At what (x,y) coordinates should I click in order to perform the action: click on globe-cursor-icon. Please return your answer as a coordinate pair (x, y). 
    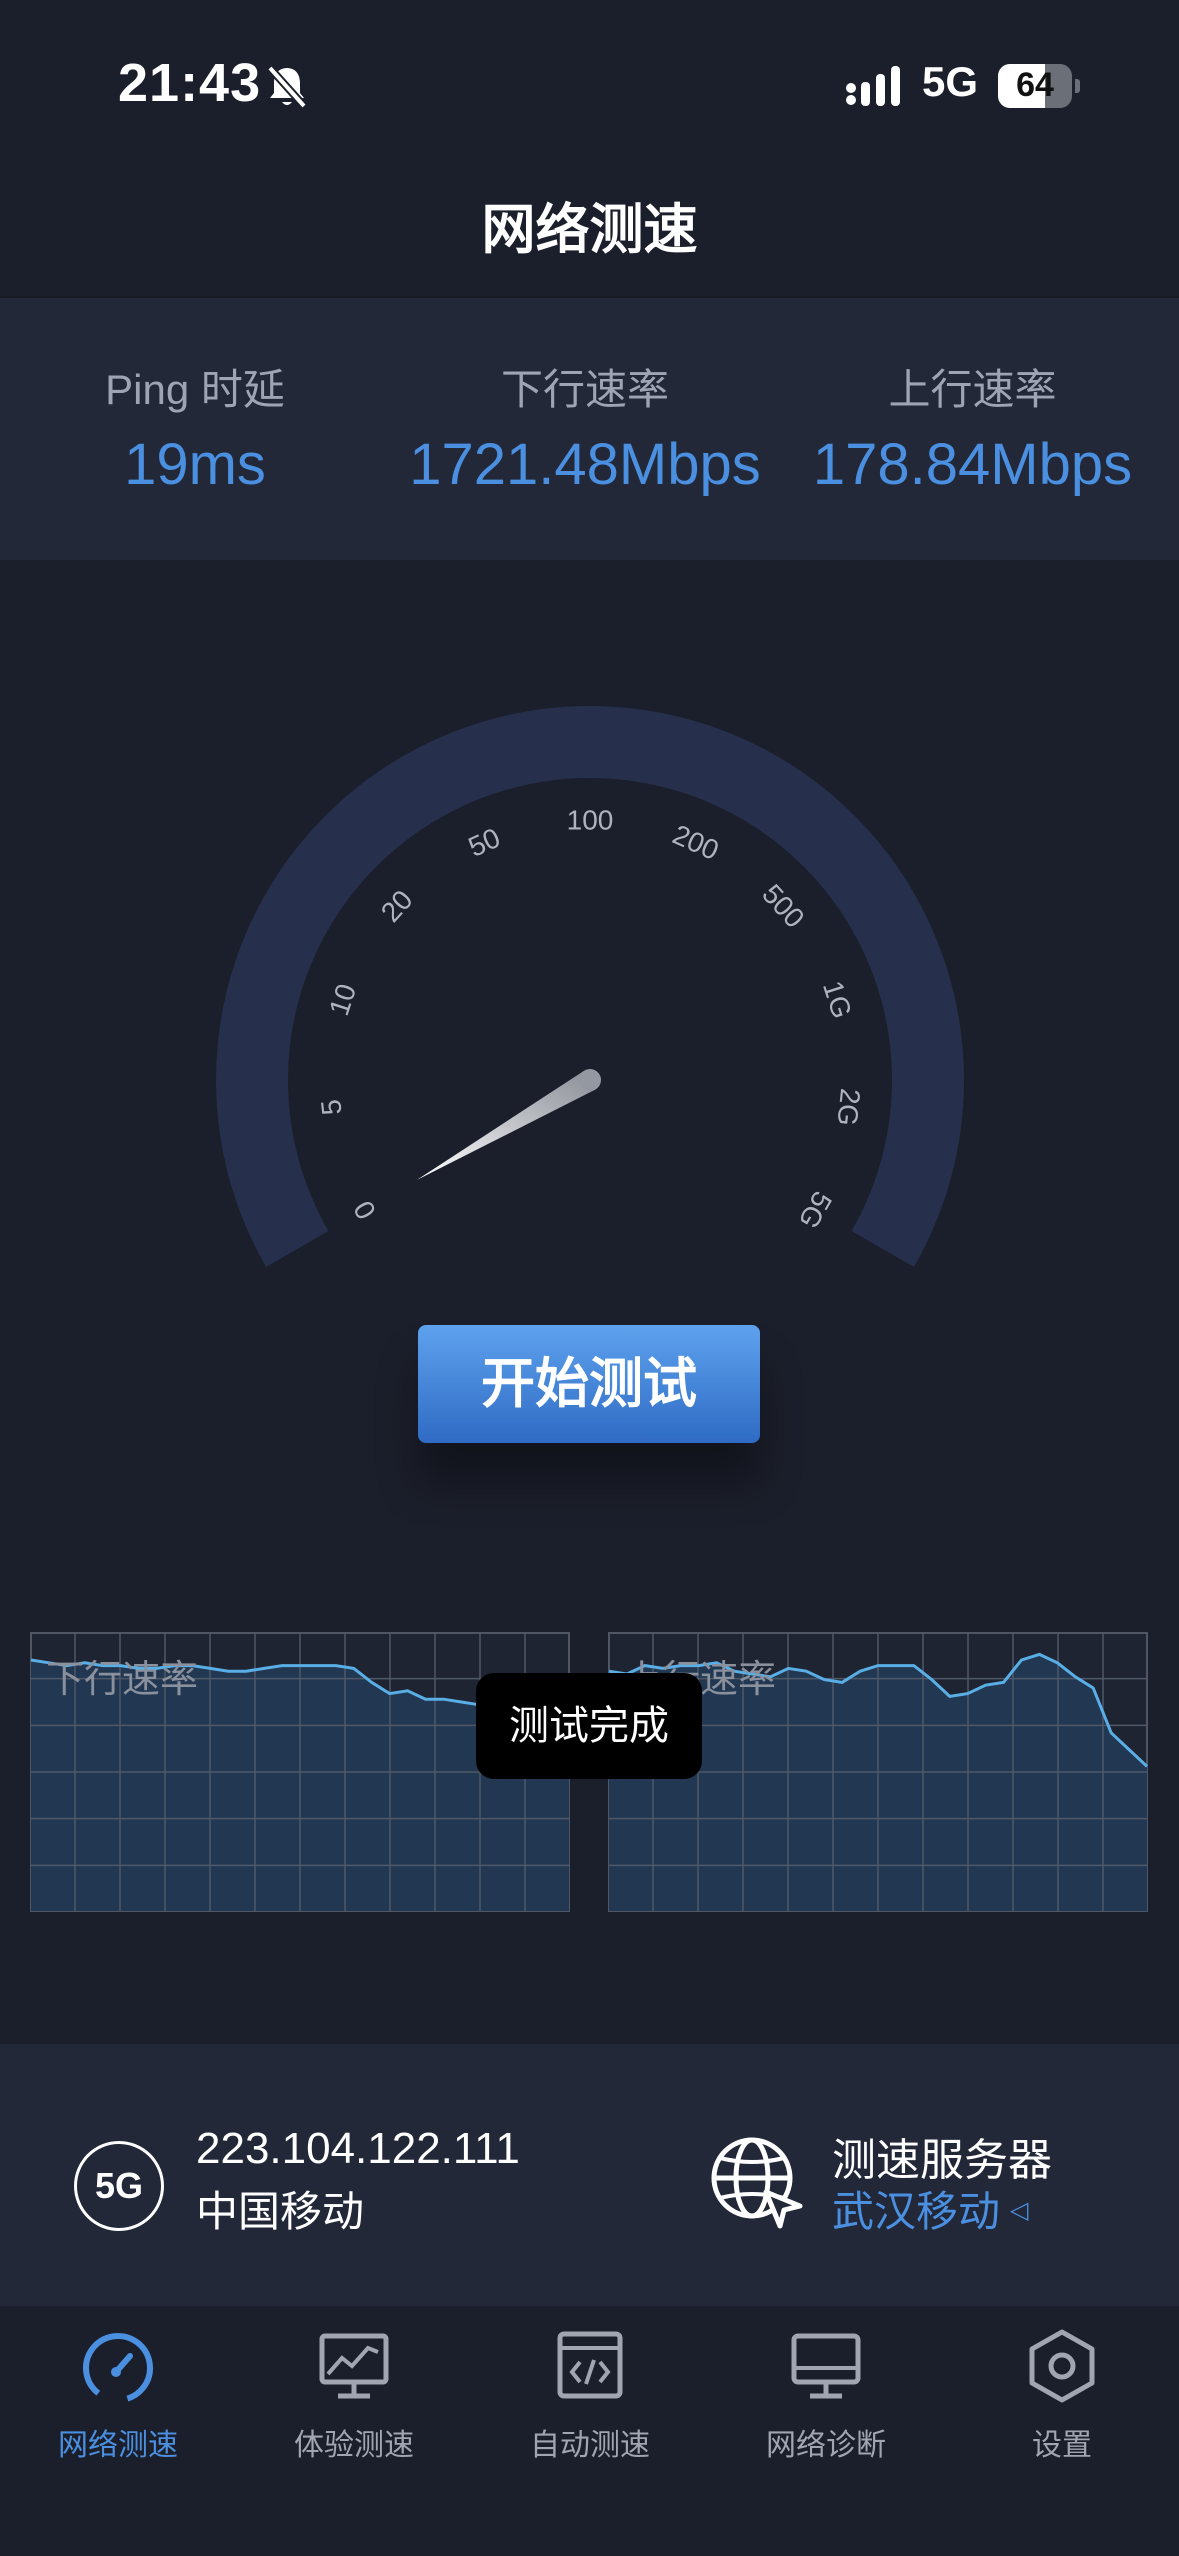
    Looking at the image, I should click on (756, 2182).